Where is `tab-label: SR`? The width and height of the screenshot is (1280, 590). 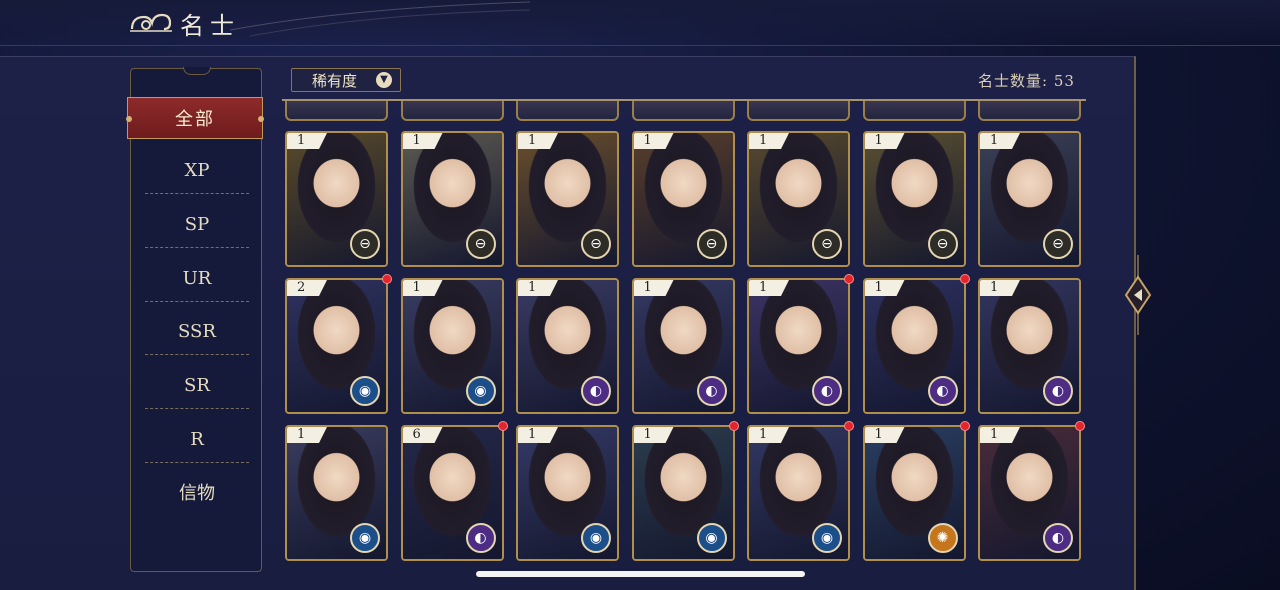 tab-label: SR is located at coordinates (197, 385).